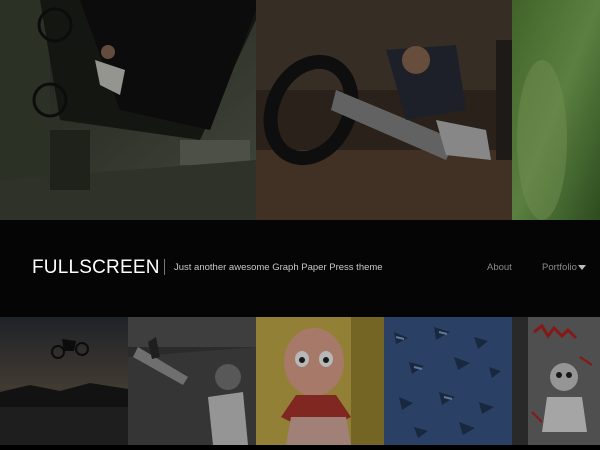 The height and width of the screenshot is (450, 600). I want to click on photo-green-image, so click(556, 110).